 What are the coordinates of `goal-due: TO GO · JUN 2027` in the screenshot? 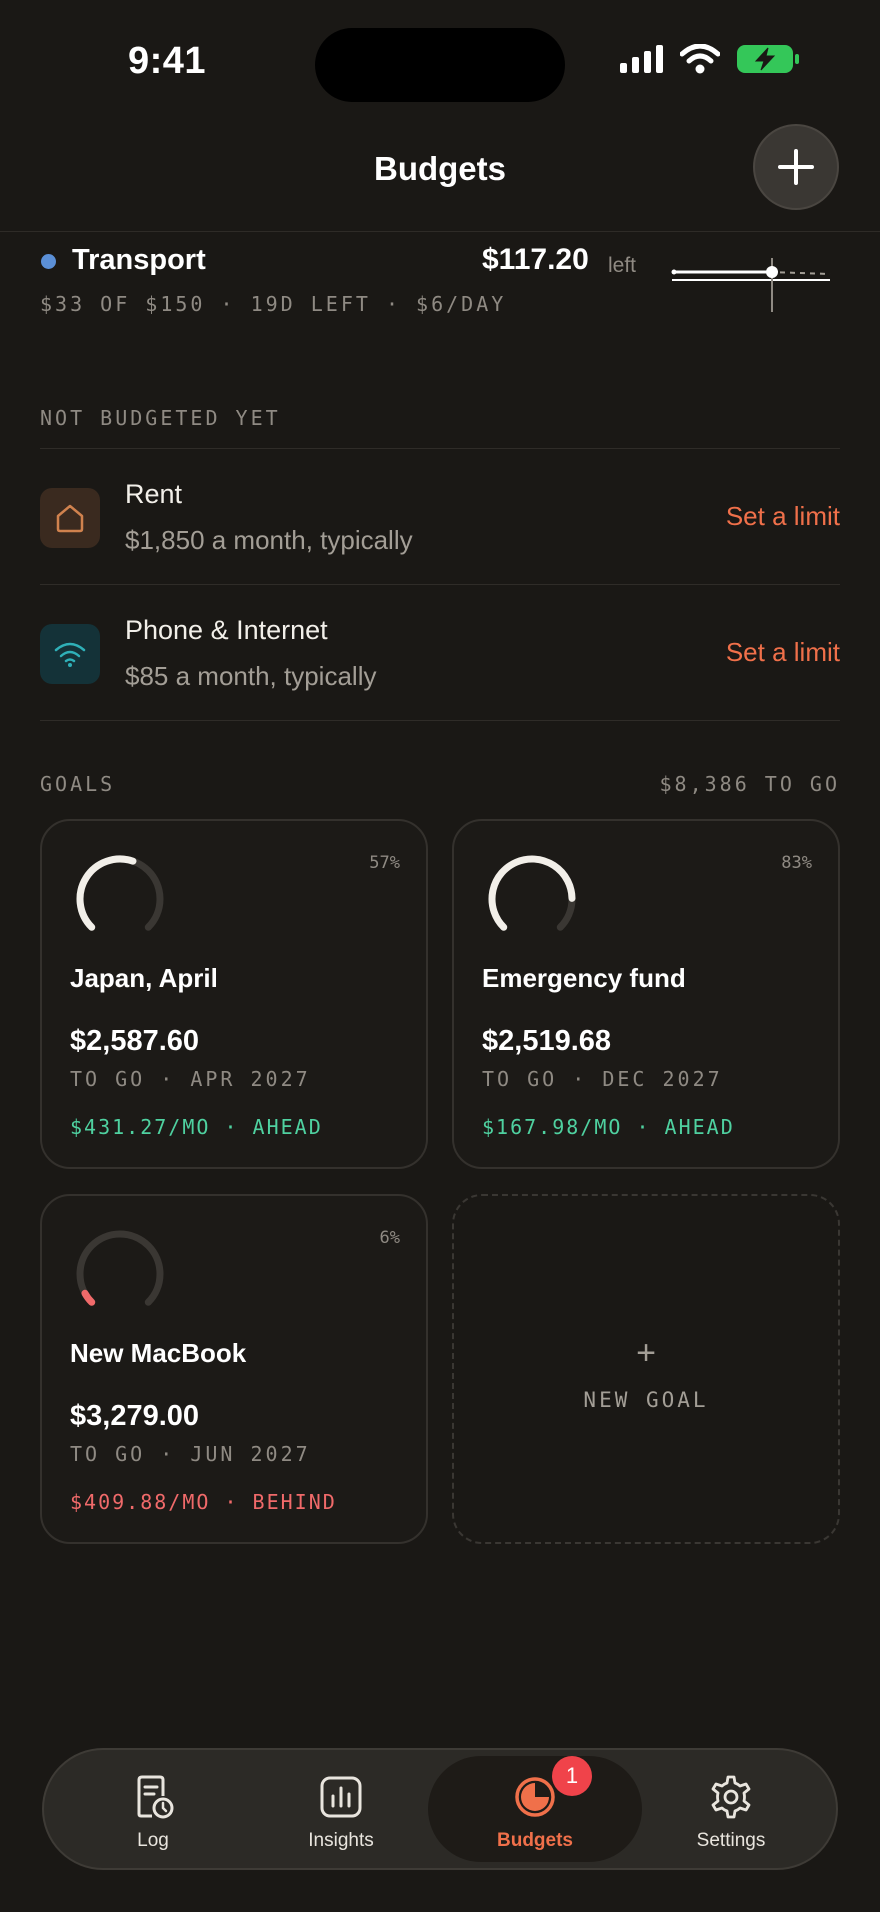 It's located at (190, 1454).